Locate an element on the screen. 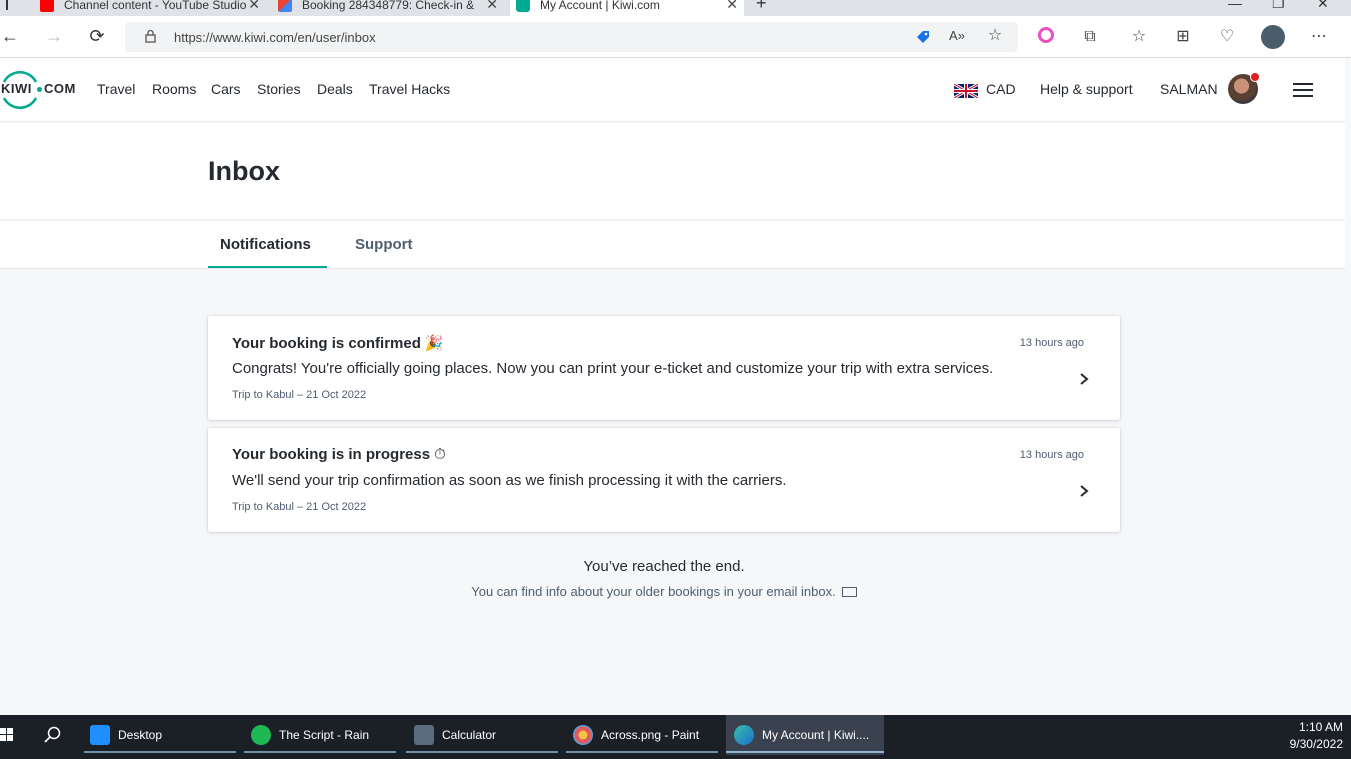  profile-avatar is located at coordinates (1273, 37).